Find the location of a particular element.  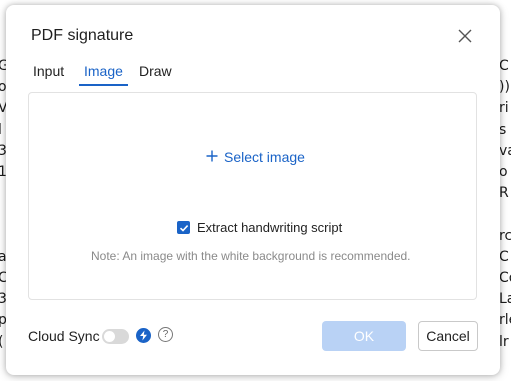

tab-draw: Draw is located at coordinates (155, 73).